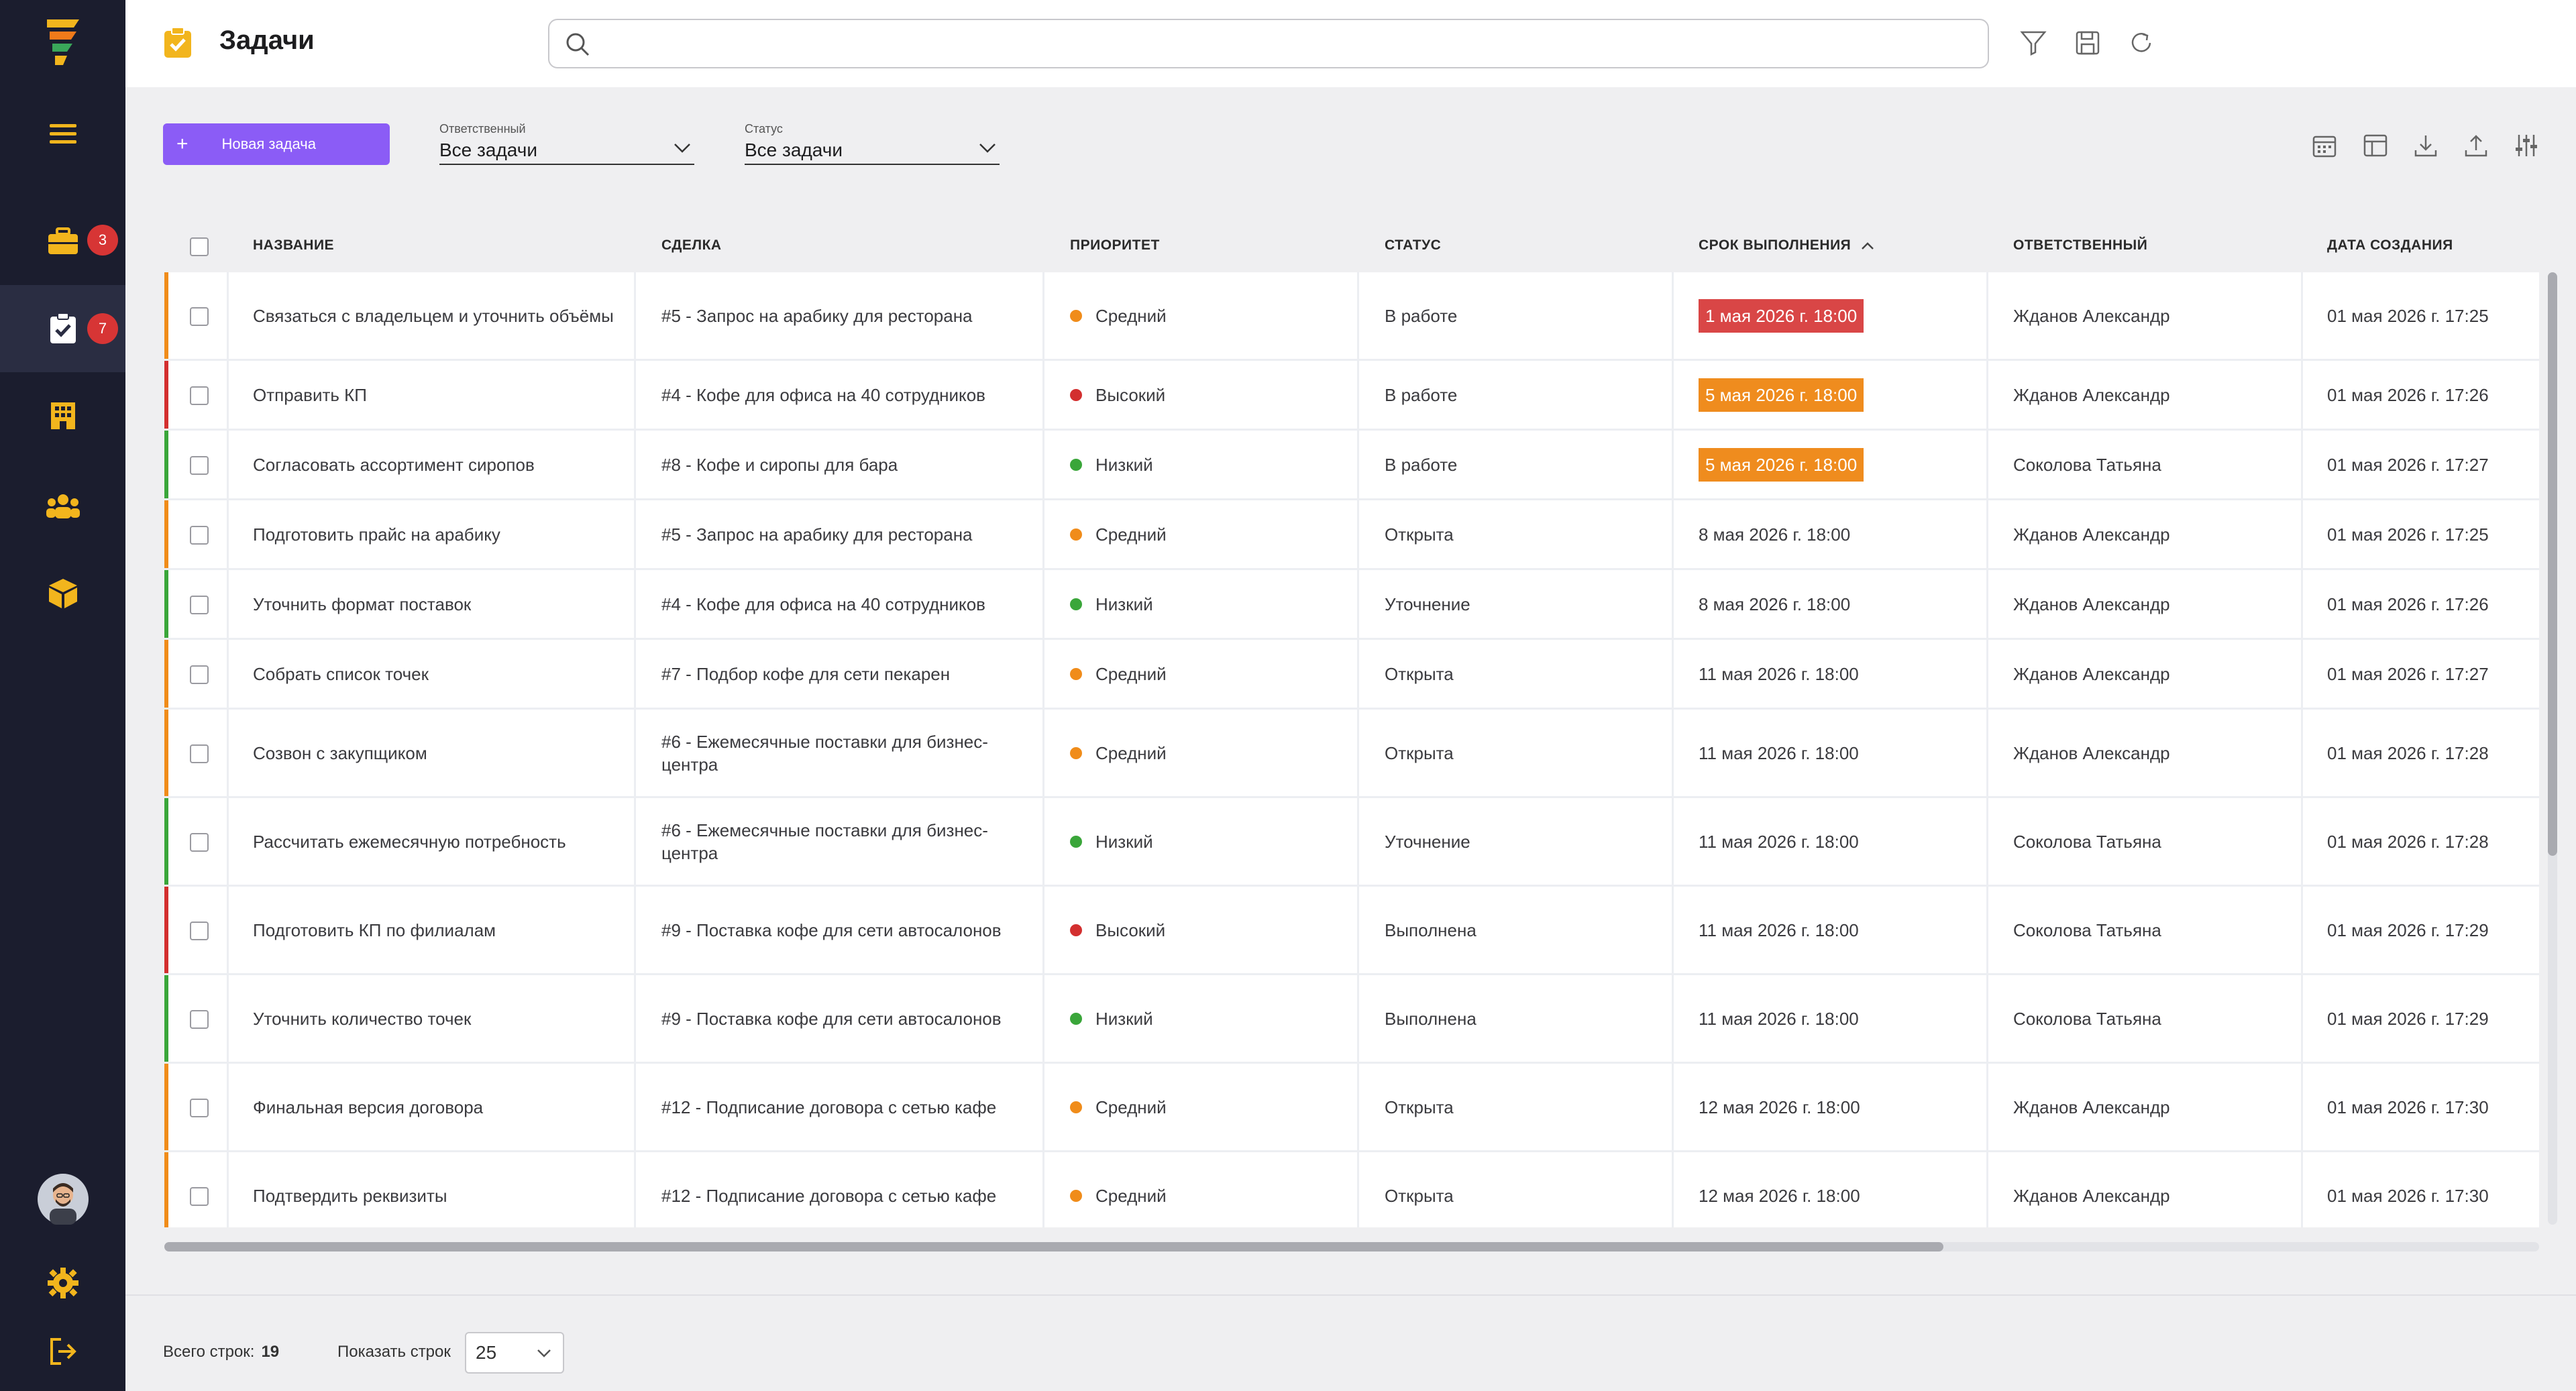 The width and height of the screenshot is (2576, 1391). I want to click on sidebar-item-tasks: 7, so click(62, 328).